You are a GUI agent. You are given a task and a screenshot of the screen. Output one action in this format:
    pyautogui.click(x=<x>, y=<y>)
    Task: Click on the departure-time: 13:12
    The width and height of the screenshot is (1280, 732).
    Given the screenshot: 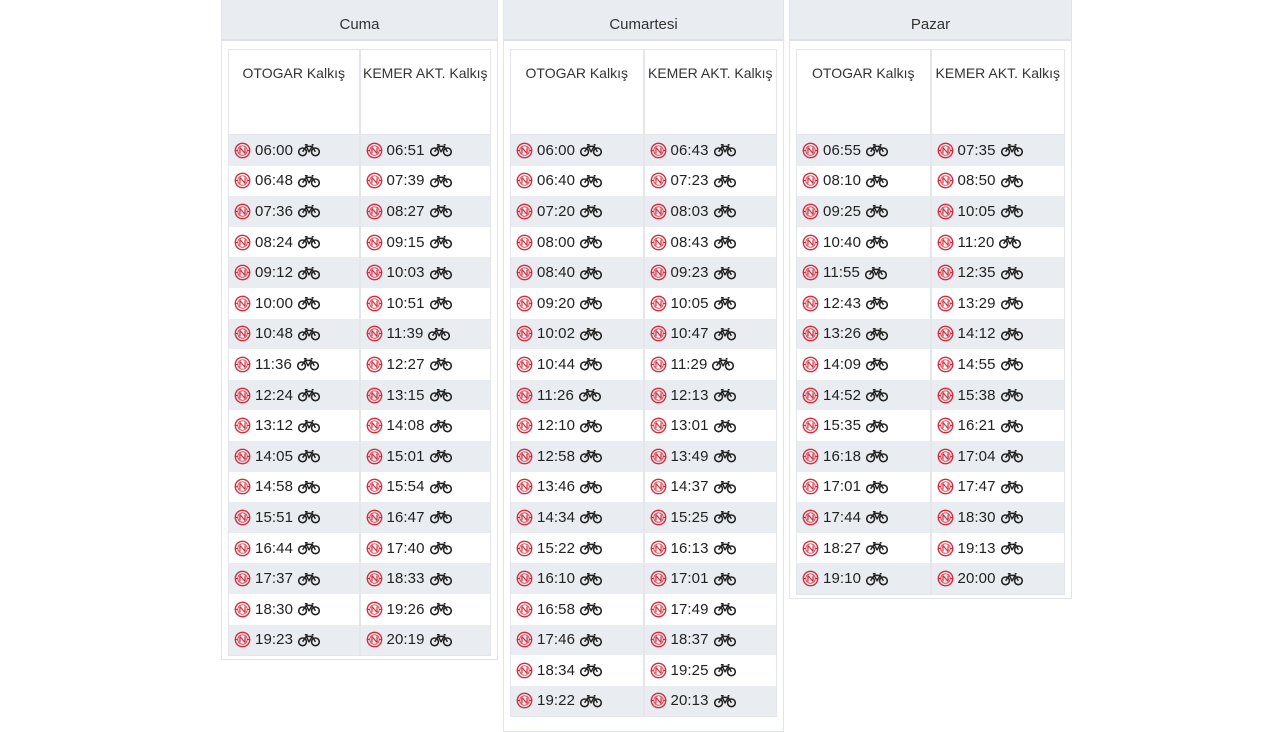 What is the action you would take?
    pyautogui.click(x=274, y=426)
    